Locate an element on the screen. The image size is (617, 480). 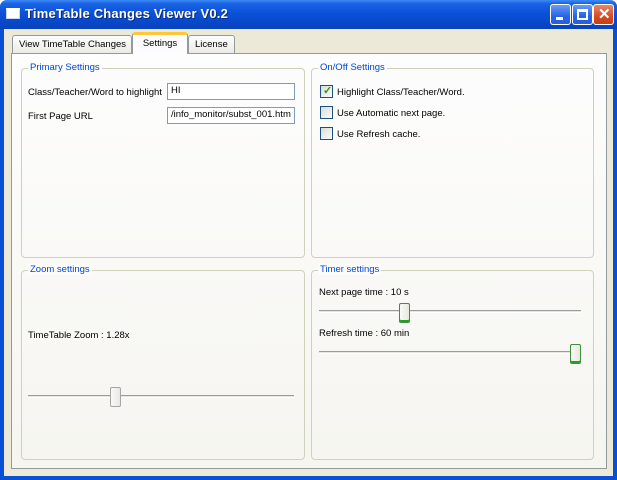
refresh-slider-thumb is located at coordinates (575, 354).